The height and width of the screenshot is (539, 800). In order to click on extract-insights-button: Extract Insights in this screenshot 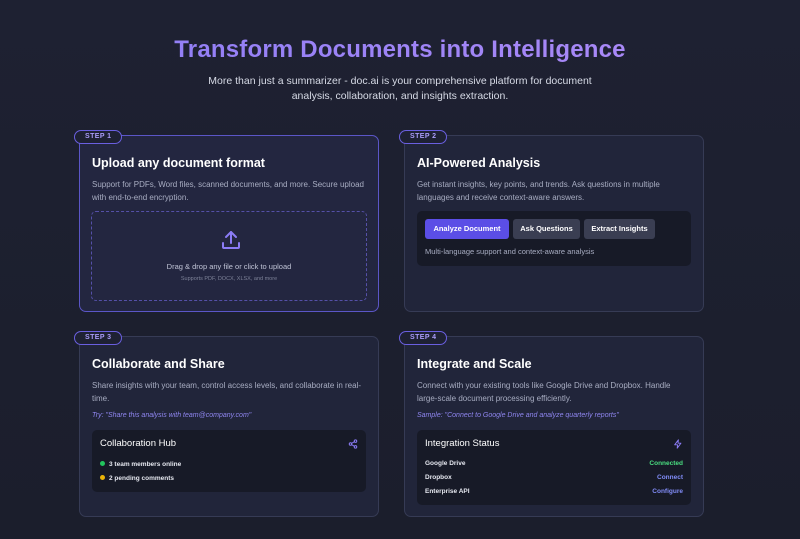, I will do `click(619, 229)`.